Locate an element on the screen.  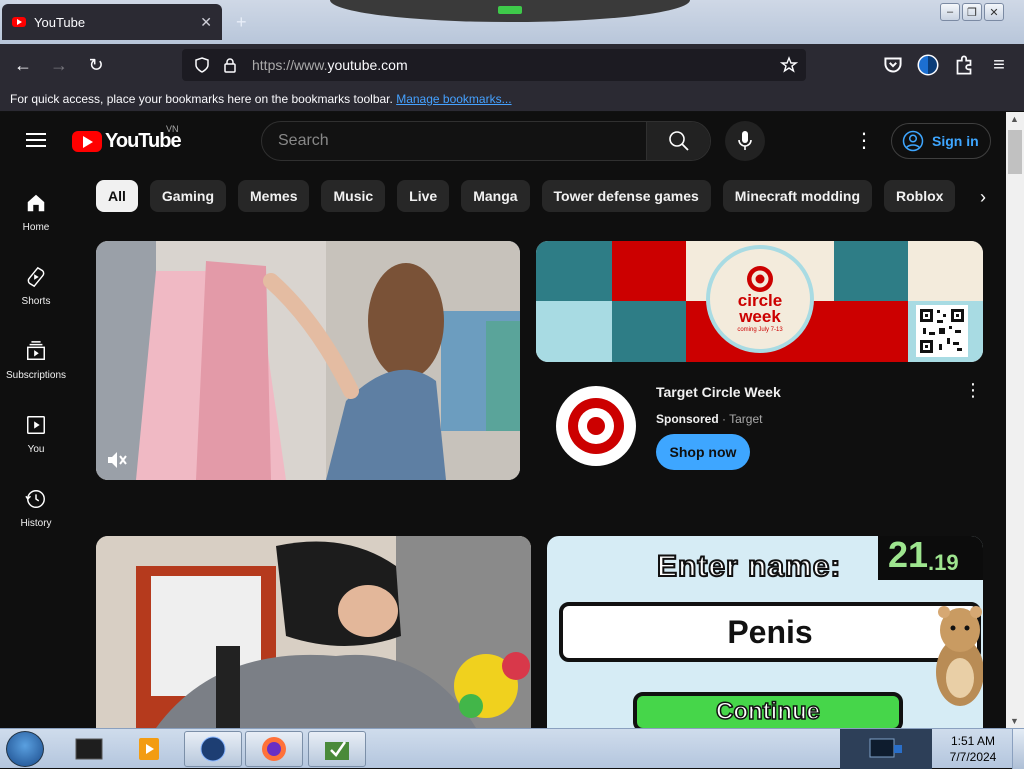
ad-more-icon: ⋮ is located at coordinates (973, 390).